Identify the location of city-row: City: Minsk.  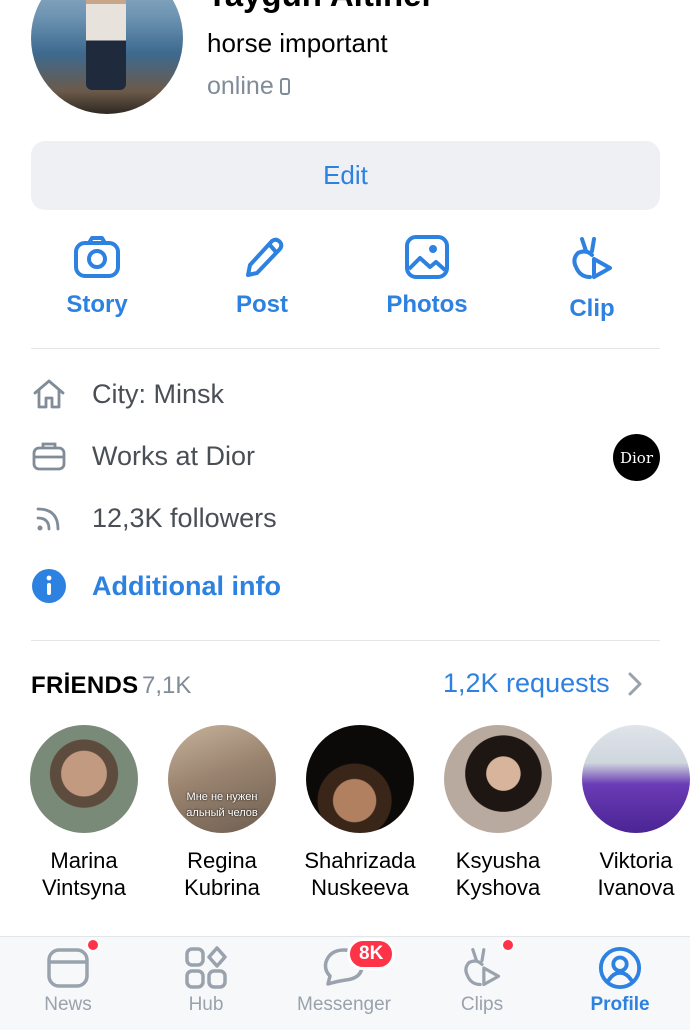
(127, 394).